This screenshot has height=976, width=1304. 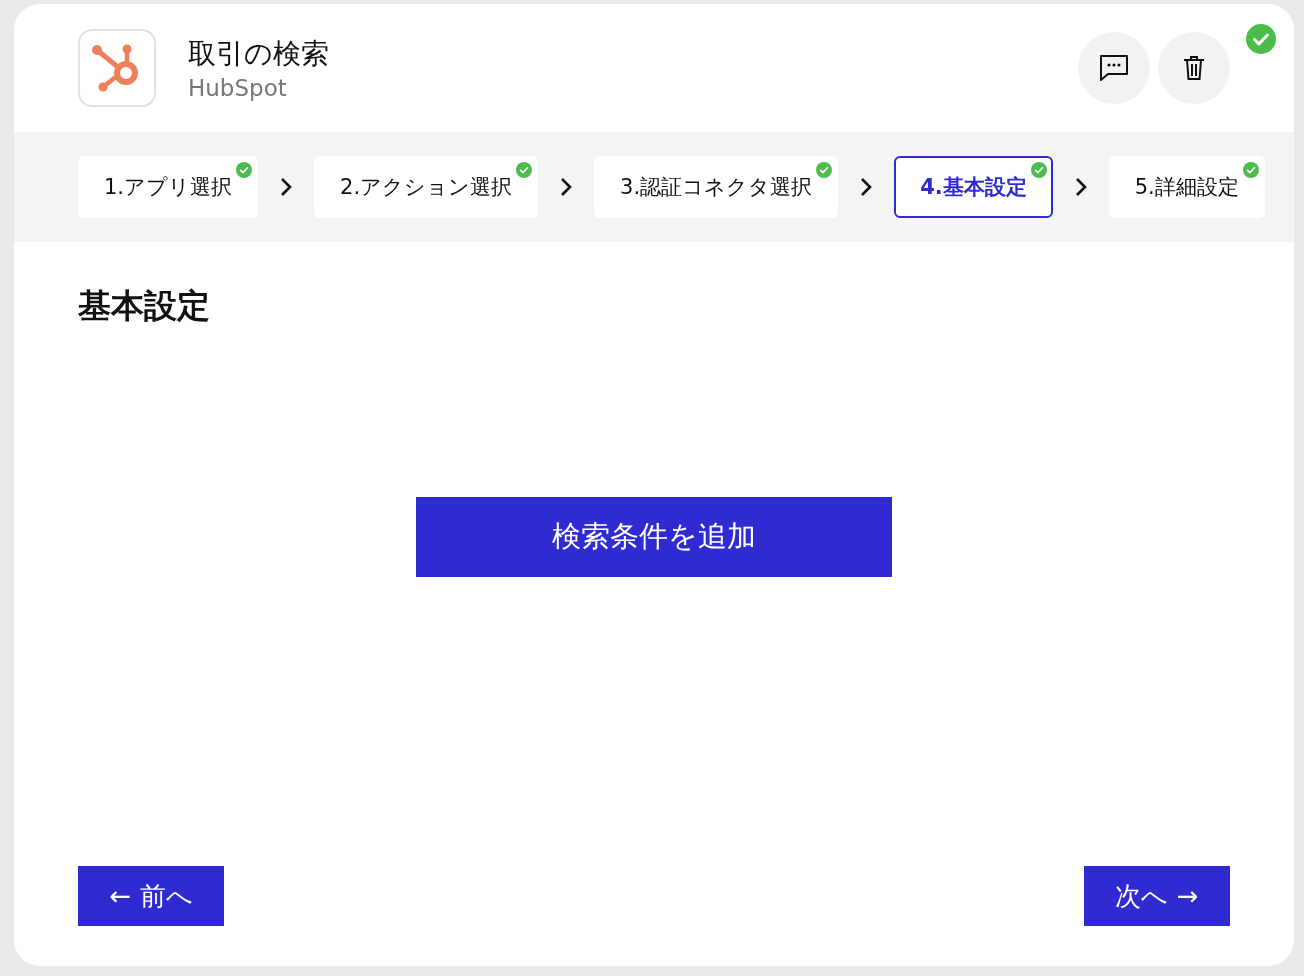 I want to click on app-name: HubSpot, so click(x=238, y=88).